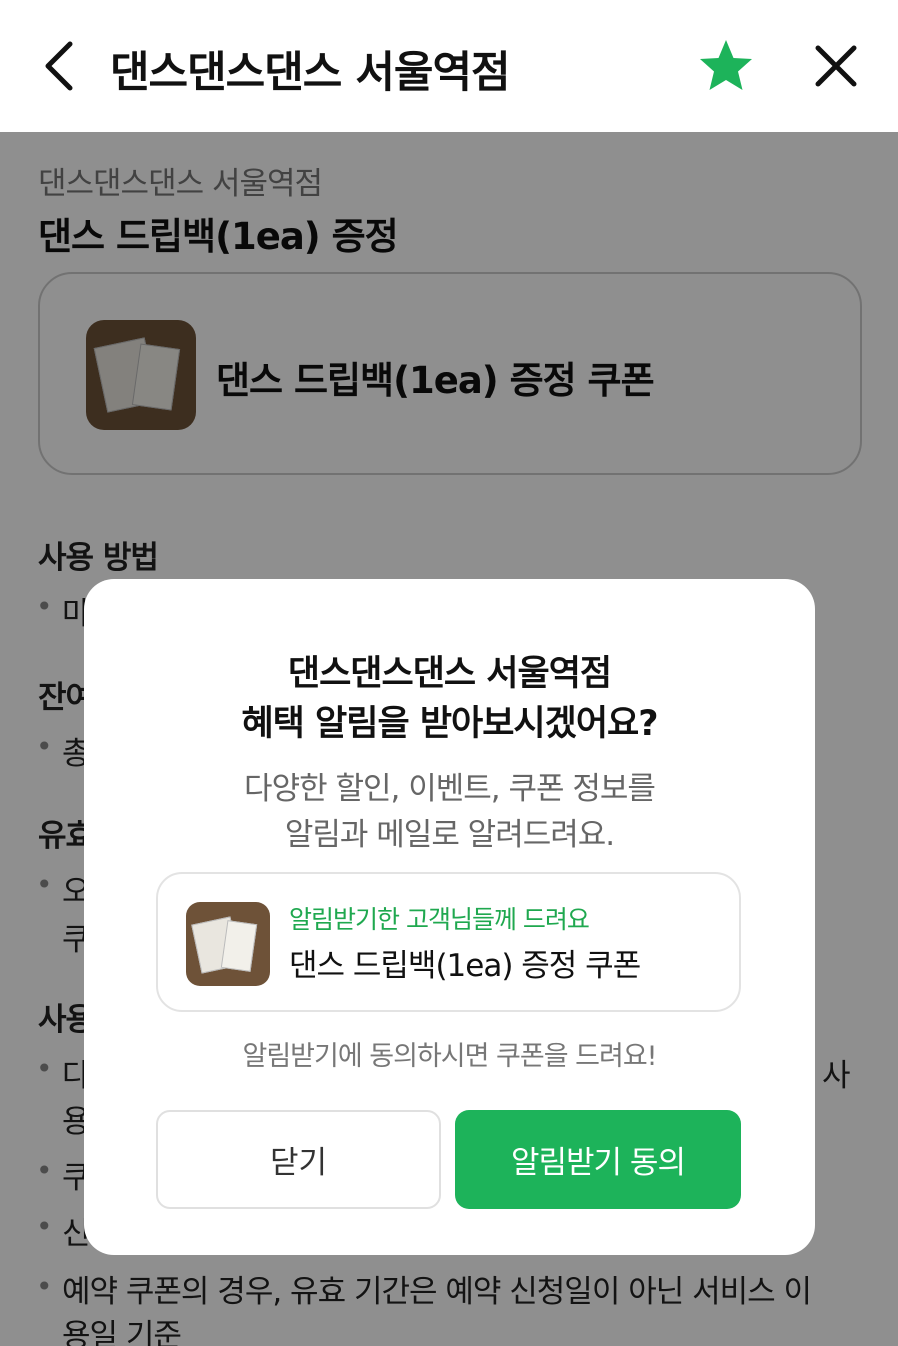  I want to click on favorite-button, so click(726, 66).